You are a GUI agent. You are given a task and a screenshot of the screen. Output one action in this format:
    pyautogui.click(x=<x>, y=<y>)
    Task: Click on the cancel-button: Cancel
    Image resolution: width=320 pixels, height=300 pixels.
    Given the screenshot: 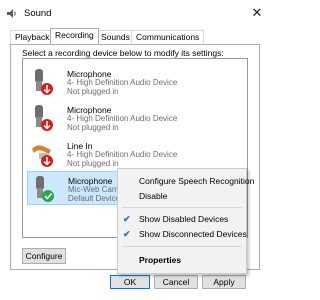 What is the action you would take?
    pyautogui.click(x=176, y=282)
    